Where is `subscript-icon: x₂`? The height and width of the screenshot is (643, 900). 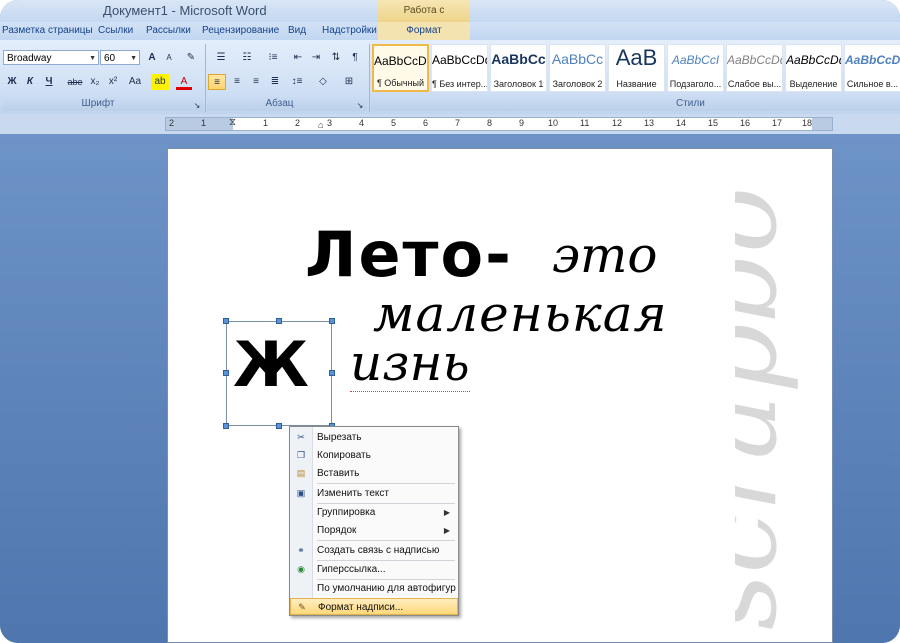 subscript-icon: x₂ is located at coordinates (95, 81).